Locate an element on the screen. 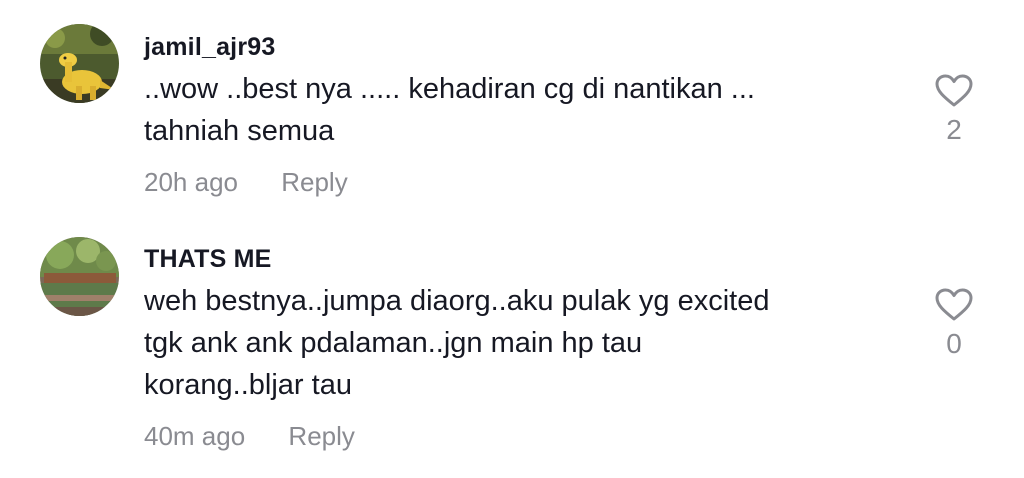  comment-timestamp: 40m ago is located at coordinates (195, 436).